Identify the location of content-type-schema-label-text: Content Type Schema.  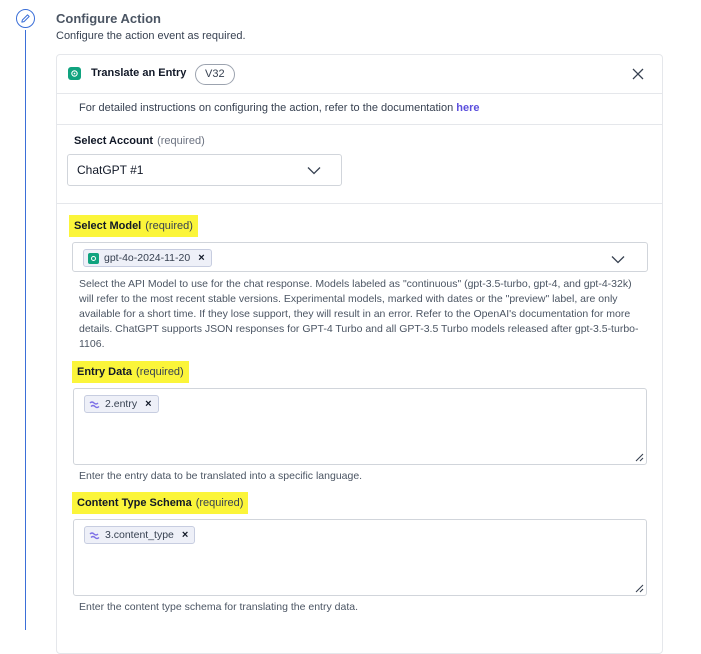
(134, 503).